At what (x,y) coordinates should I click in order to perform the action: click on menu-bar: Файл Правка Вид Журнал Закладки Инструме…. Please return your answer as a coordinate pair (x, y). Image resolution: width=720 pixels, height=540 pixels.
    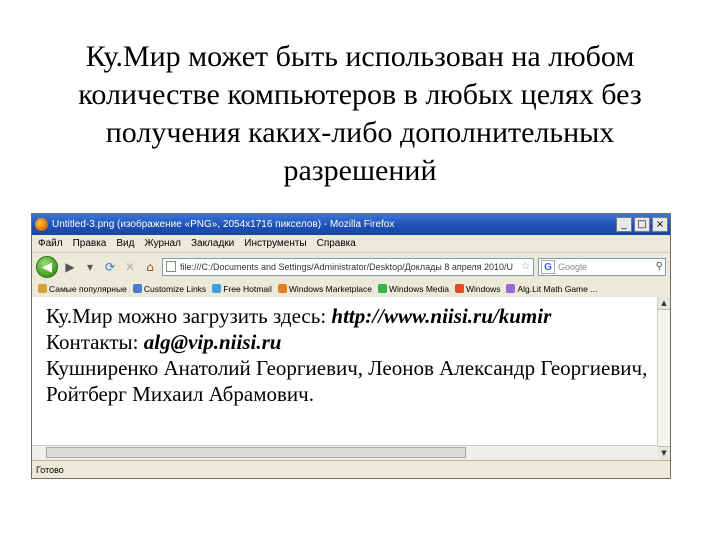
    Looking at the image, I should click on (351, 244).